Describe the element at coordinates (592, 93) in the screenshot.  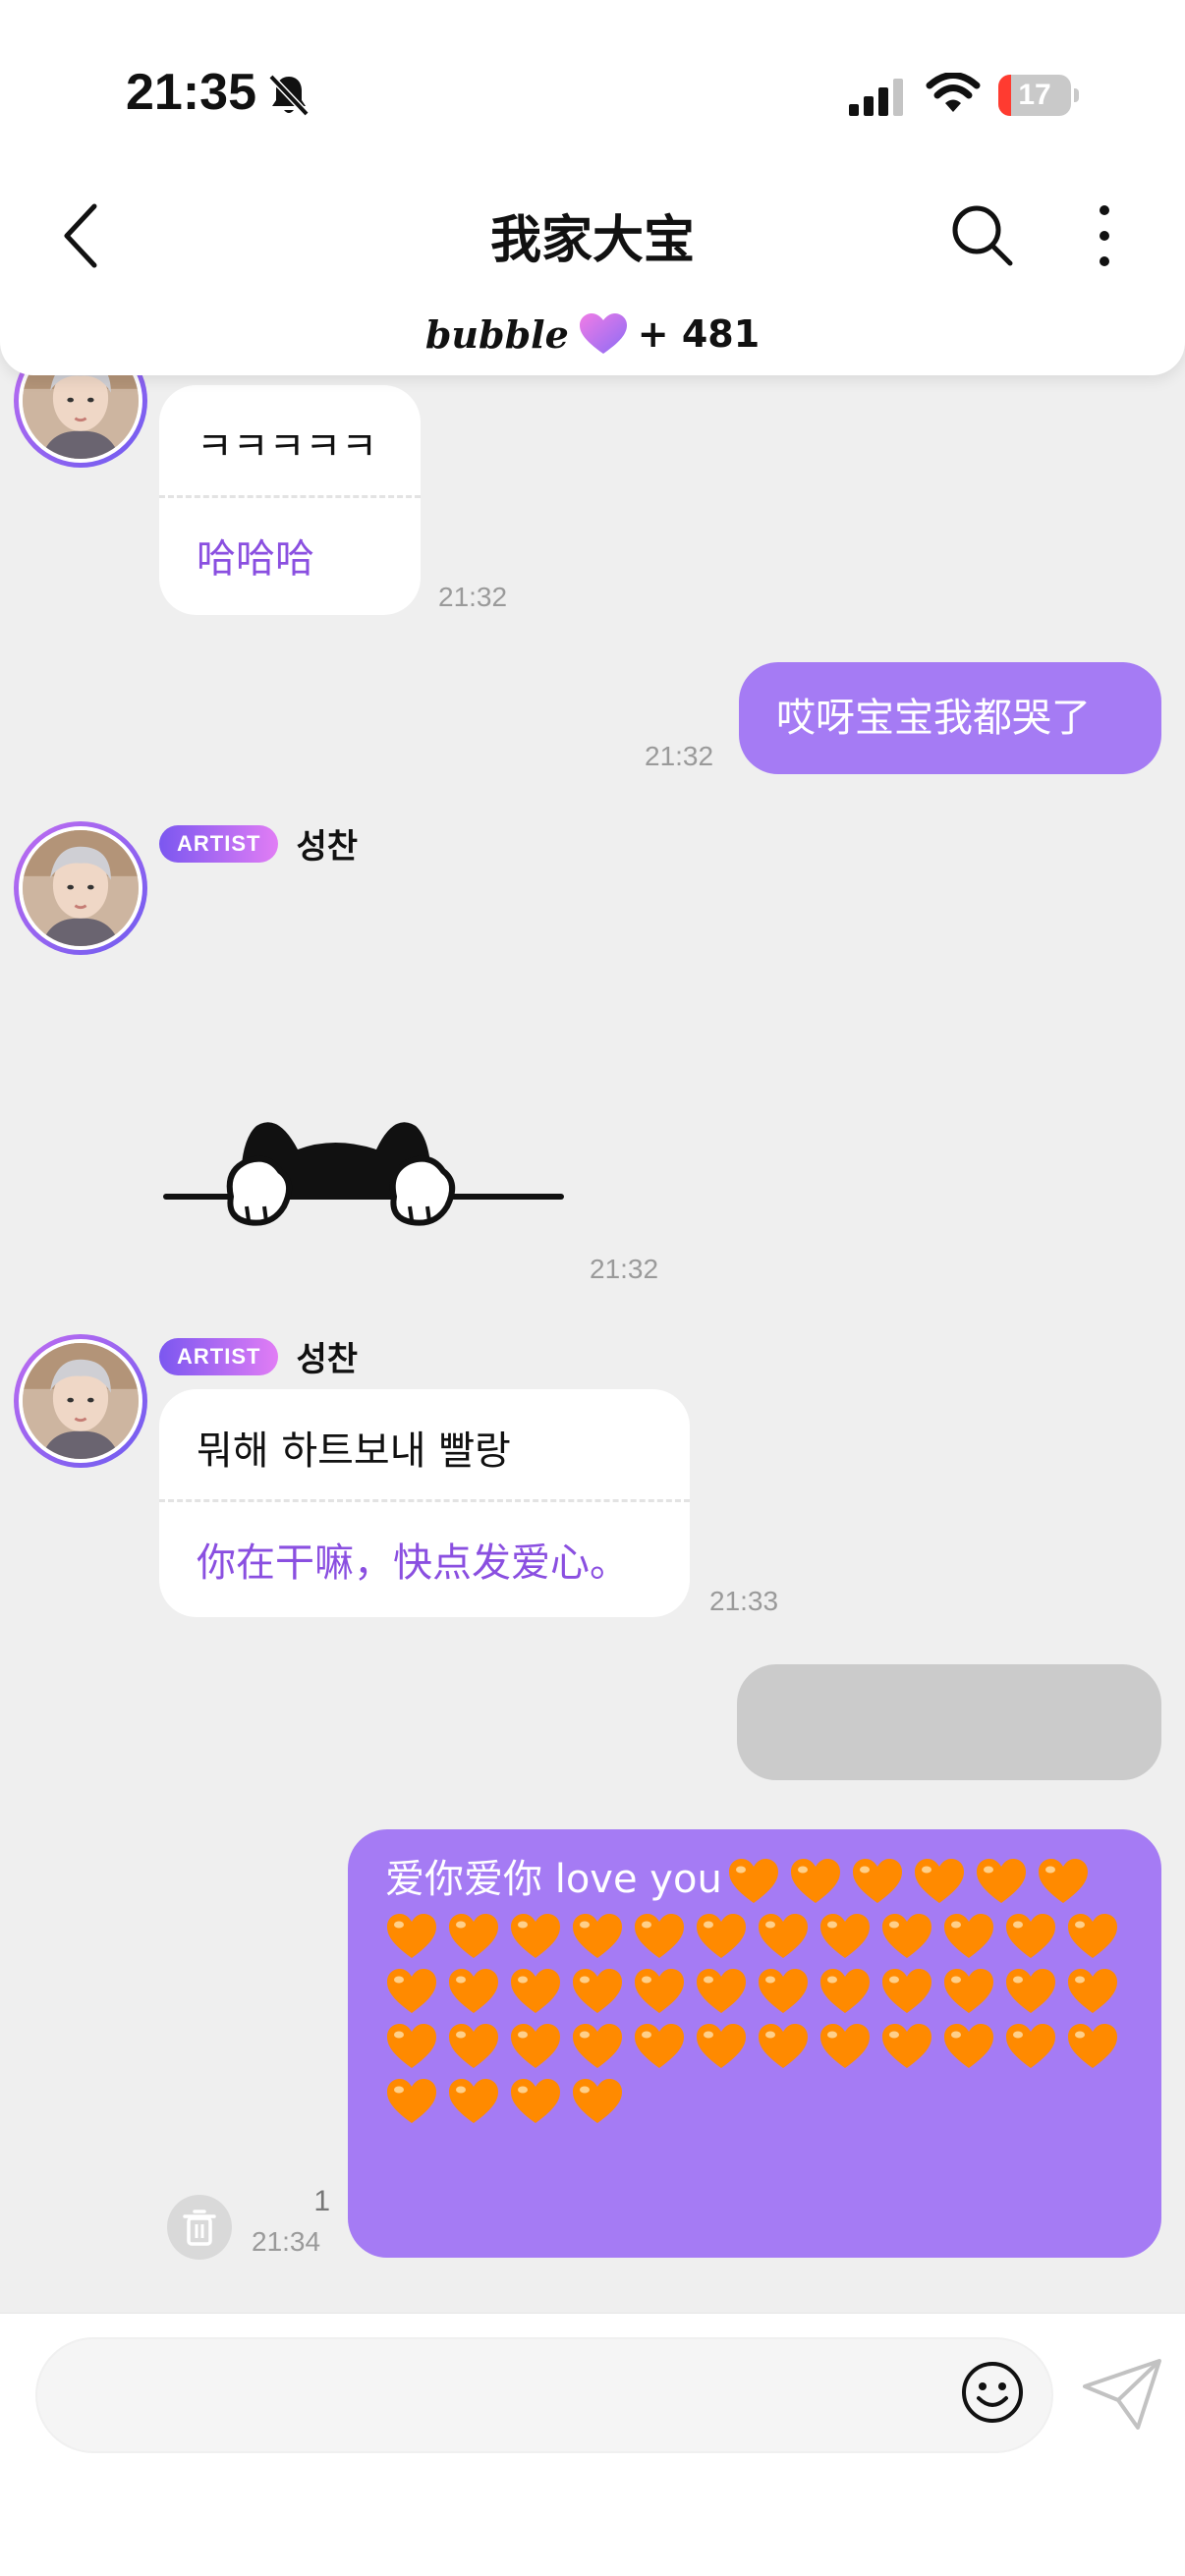
I see `status-bar: 21:35 17` at that location.